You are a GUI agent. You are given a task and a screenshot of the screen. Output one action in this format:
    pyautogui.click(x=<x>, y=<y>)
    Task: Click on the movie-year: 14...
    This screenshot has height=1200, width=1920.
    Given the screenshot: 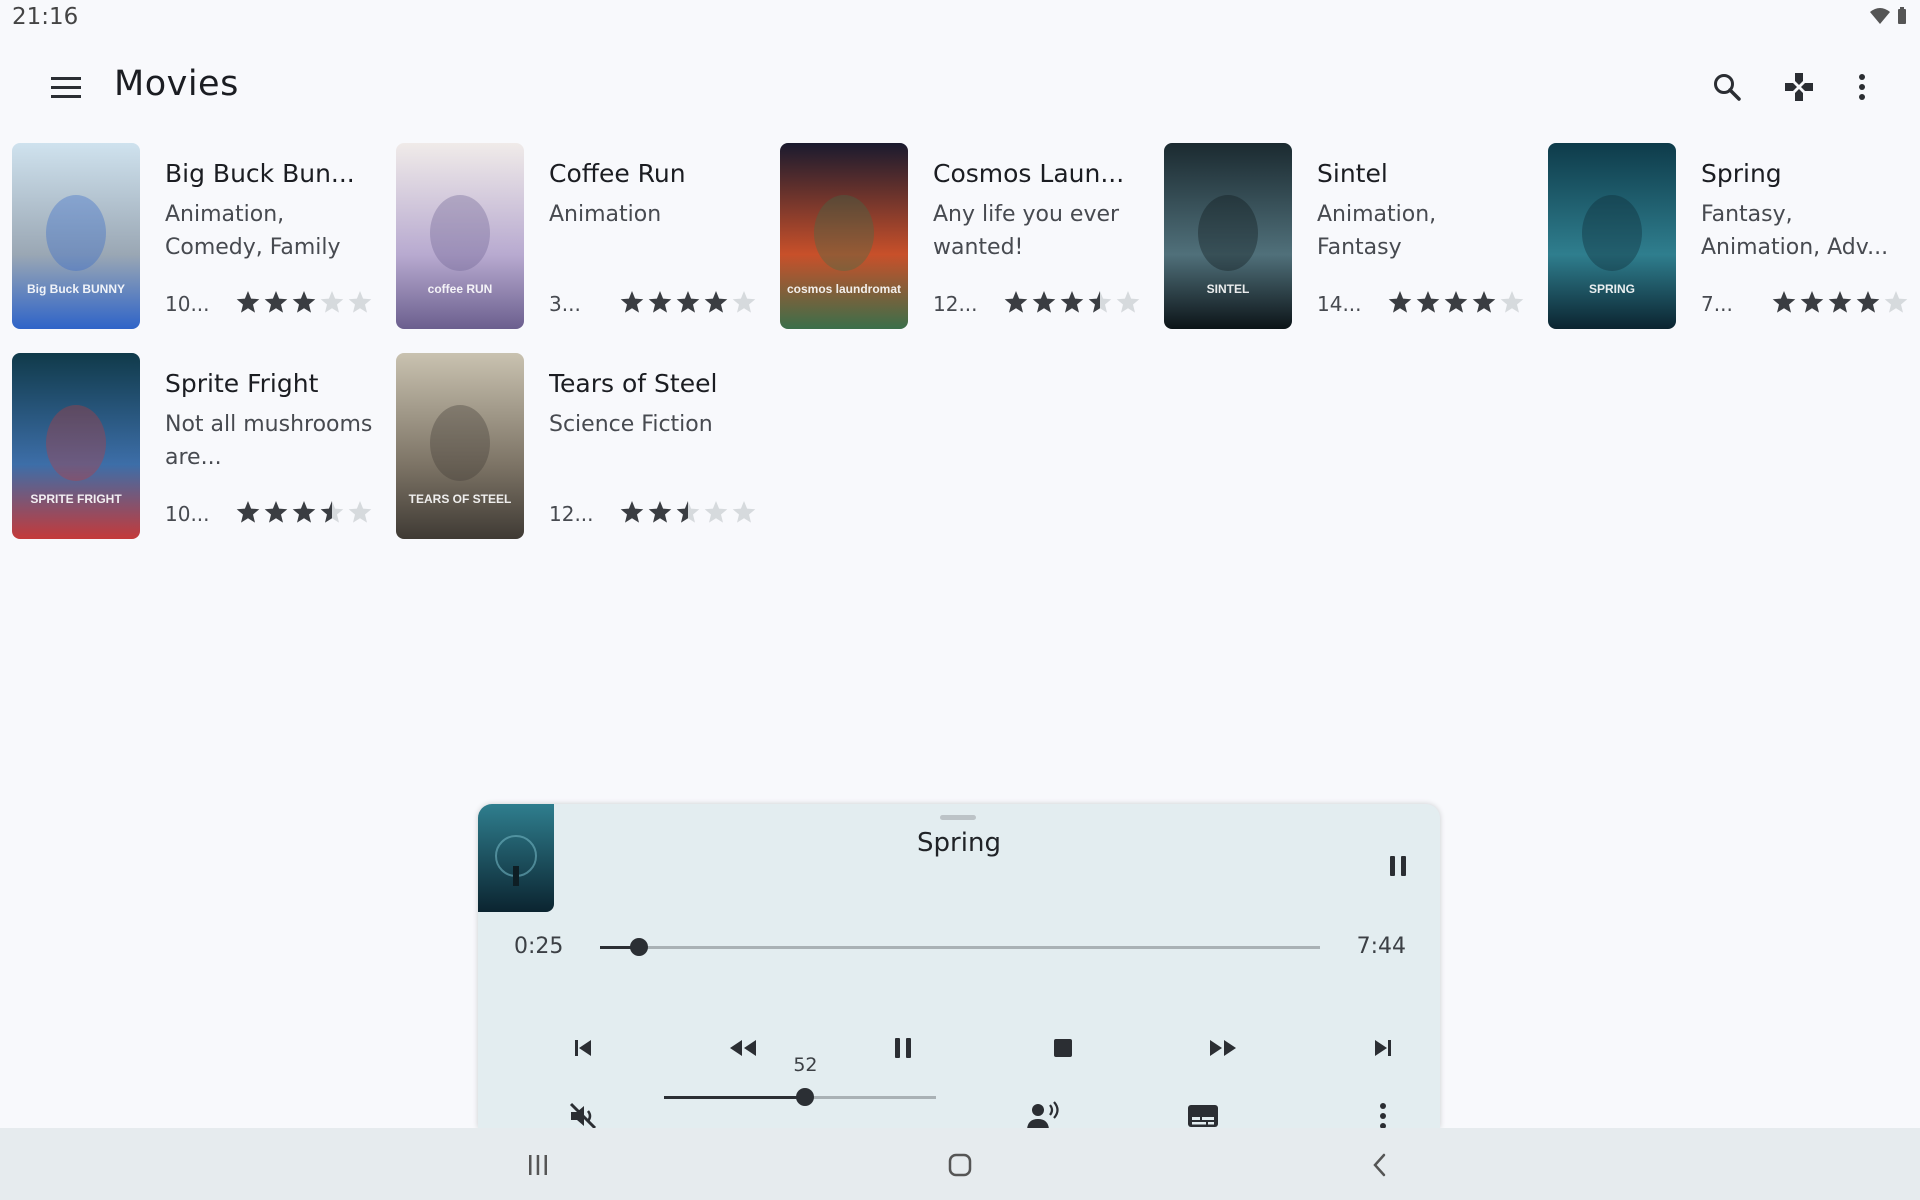 What is the action you would take?
    pyautogui.click(x=1339, y=304)
    